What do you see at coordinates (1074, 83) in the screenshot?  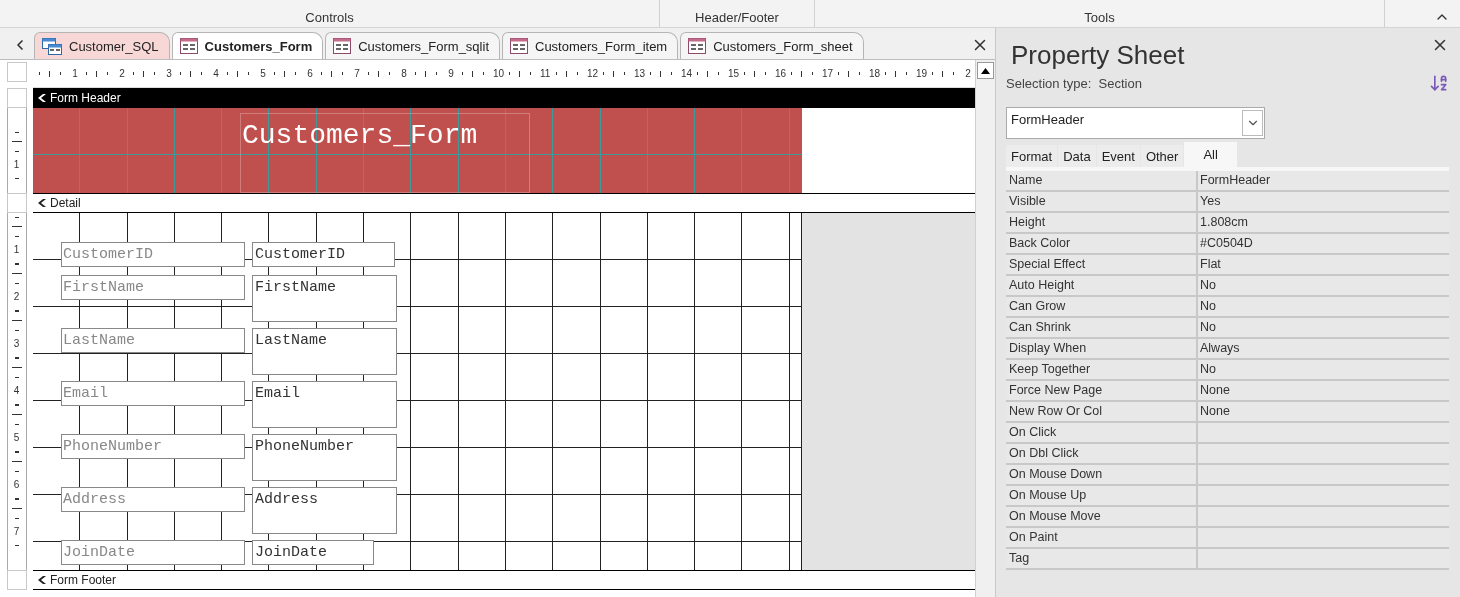 I see `selection-type-text: Selection type: Section` at bounding box center [1074, 83].